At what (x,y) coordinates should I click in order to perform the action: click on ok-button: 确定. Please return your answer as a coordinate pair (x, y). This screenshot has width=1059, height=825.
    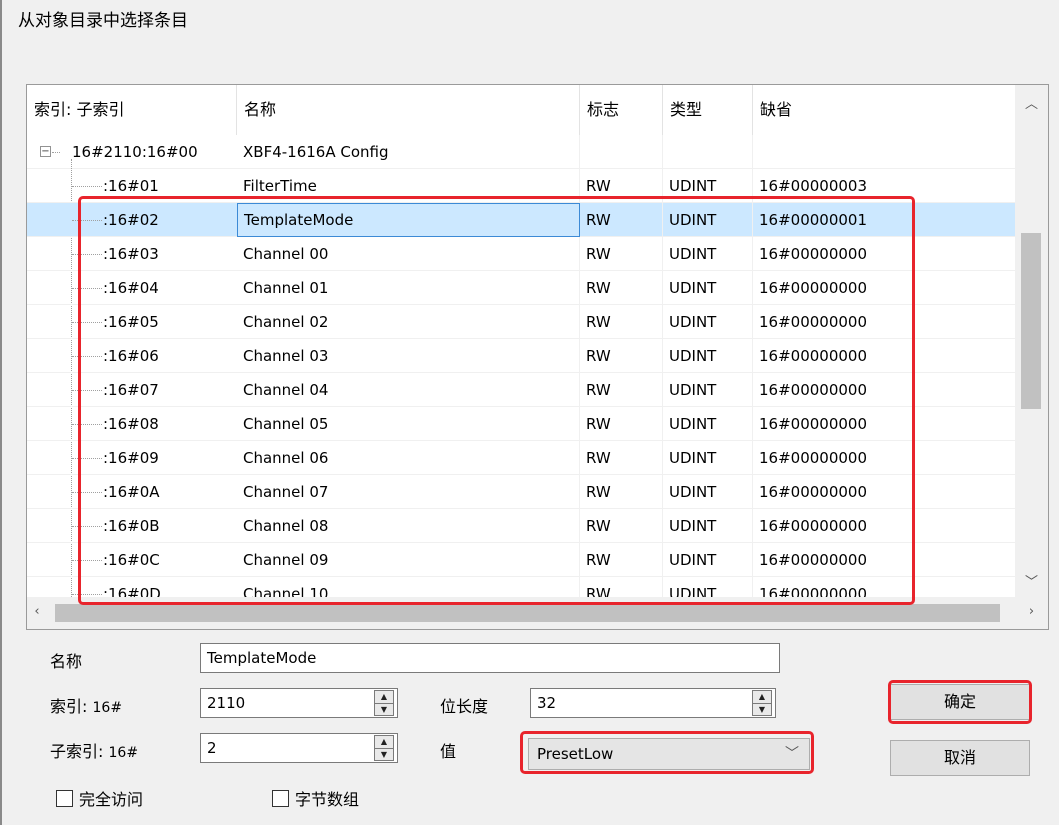
    Looking at the image, I should click on (960, 702).